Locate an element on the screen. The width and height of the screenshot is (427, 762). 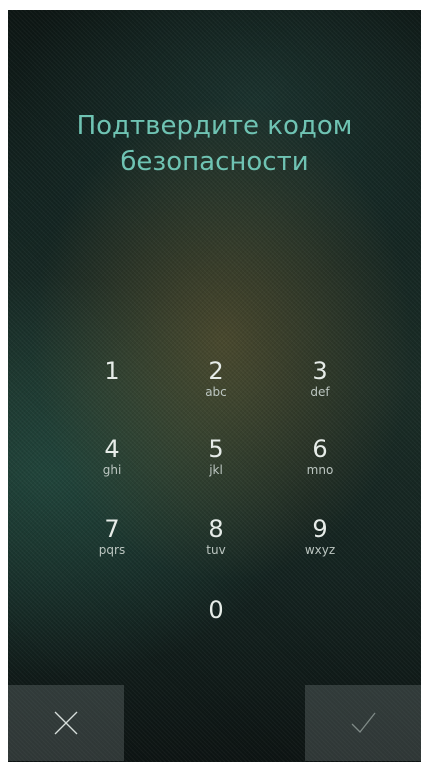
key-4: 4 ghi is located at coordinates (112, 467).